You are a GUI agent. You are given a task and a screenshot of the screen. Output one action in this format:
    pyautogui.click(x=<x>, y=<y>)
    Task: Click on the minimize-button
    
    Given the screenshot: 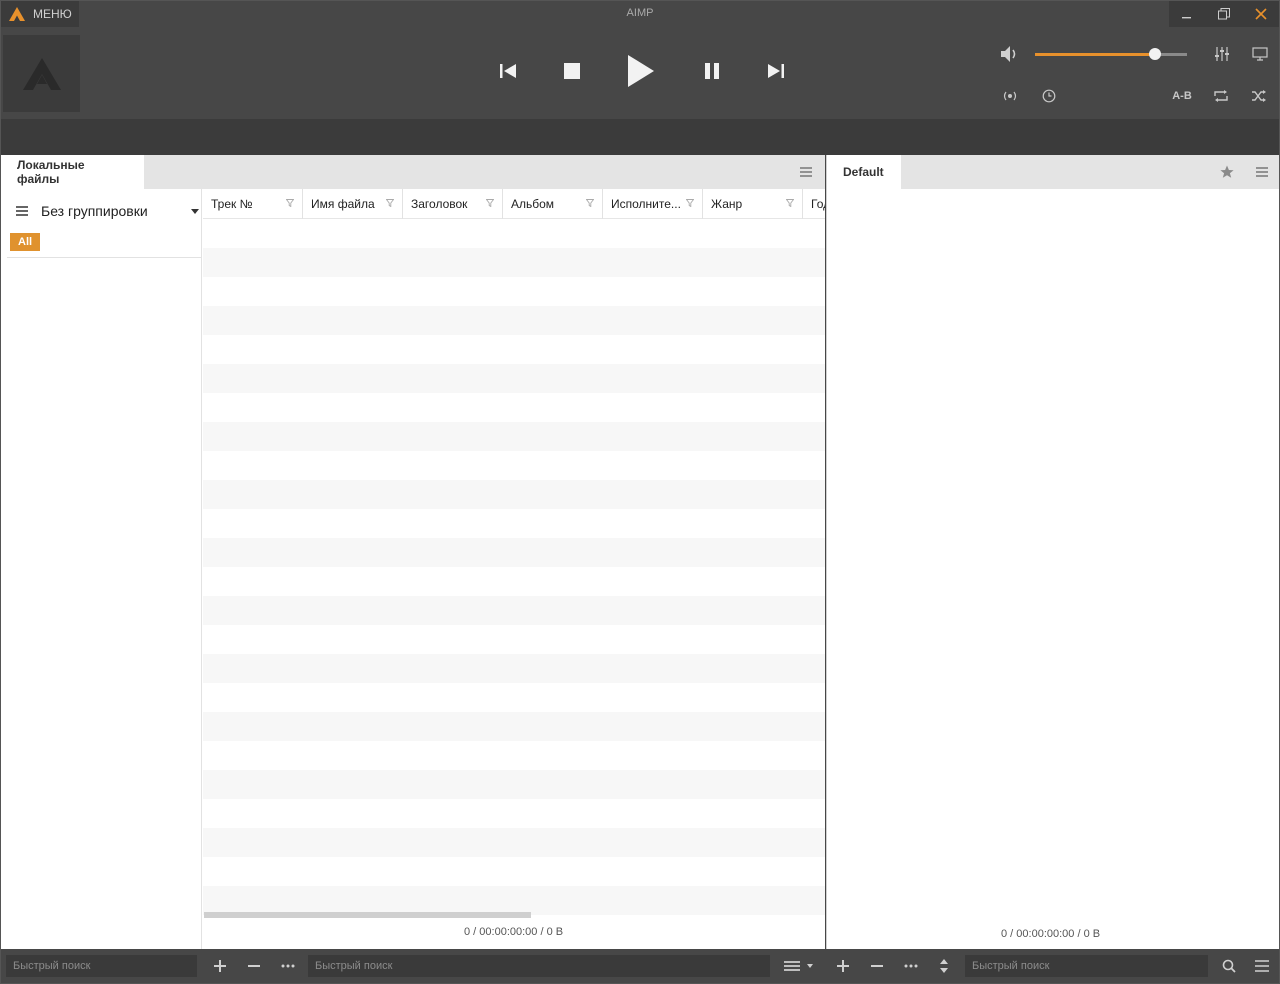 What is the action you would take?
    pyautogui.click(x=1187, y=14)
    